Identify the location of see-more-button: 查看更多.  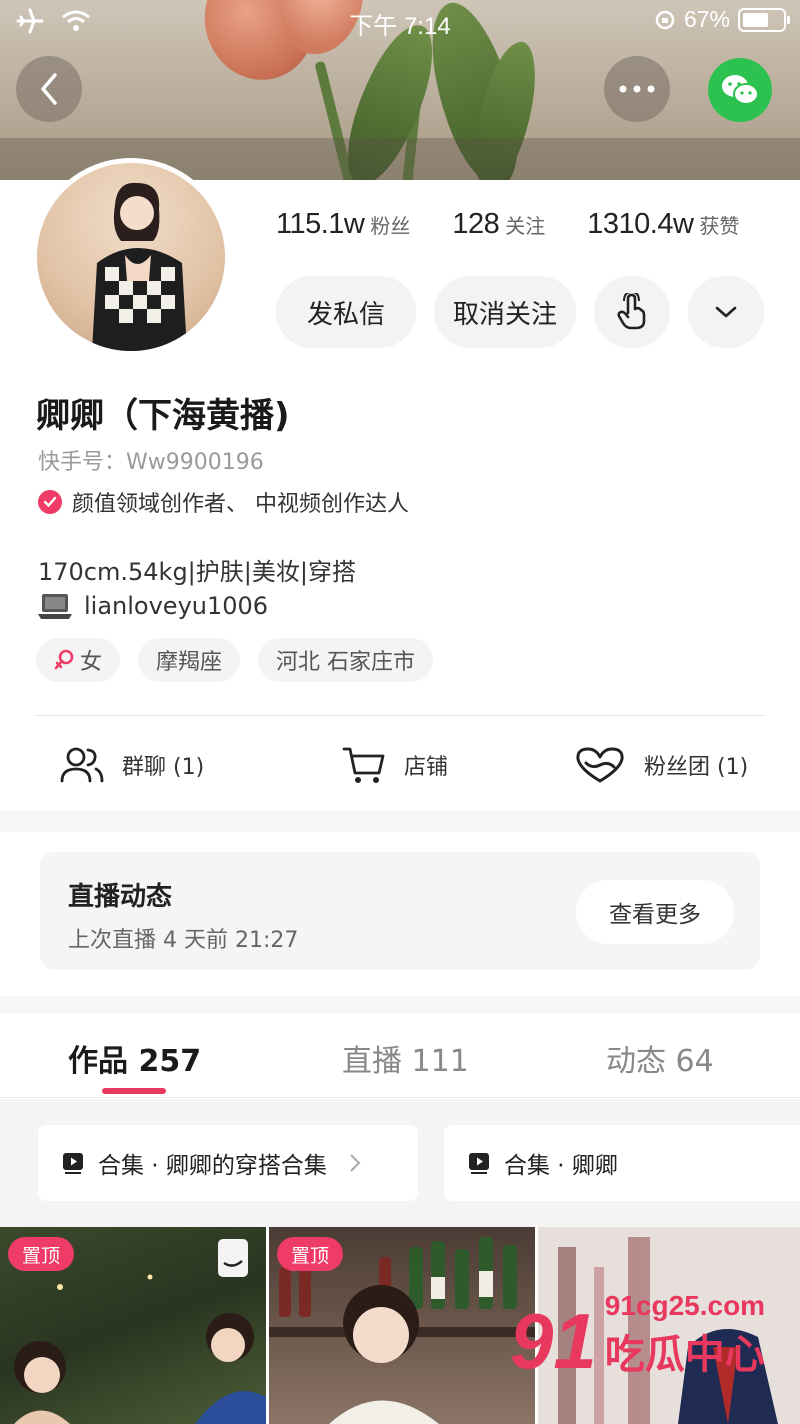
(655, 912).